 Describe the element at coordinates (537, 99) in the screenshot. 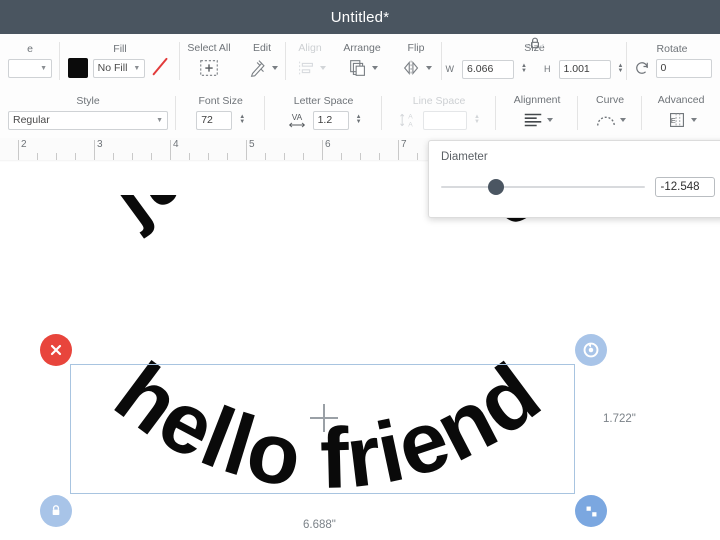

I see `alignment-label: Alignment` at that location.